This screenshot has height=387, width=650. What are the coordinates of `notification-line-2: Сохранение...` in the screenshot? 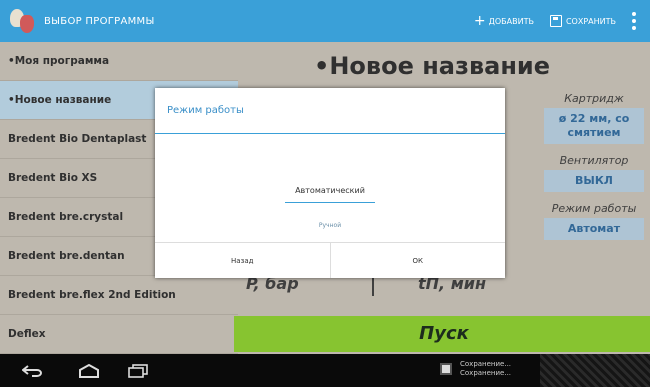 It's located at (486, 373).